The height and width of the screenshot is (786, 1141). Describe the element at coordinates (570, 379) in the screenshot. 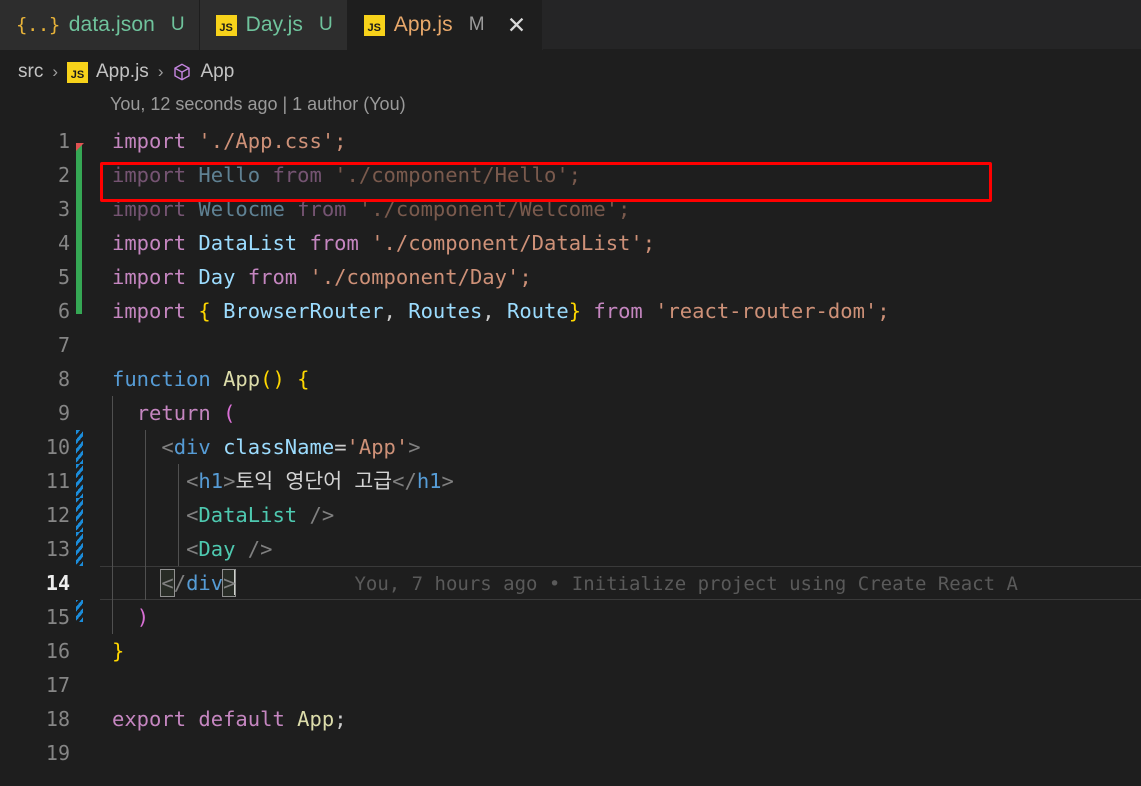

I see `code-line-8: 8 function App() {` at that location.